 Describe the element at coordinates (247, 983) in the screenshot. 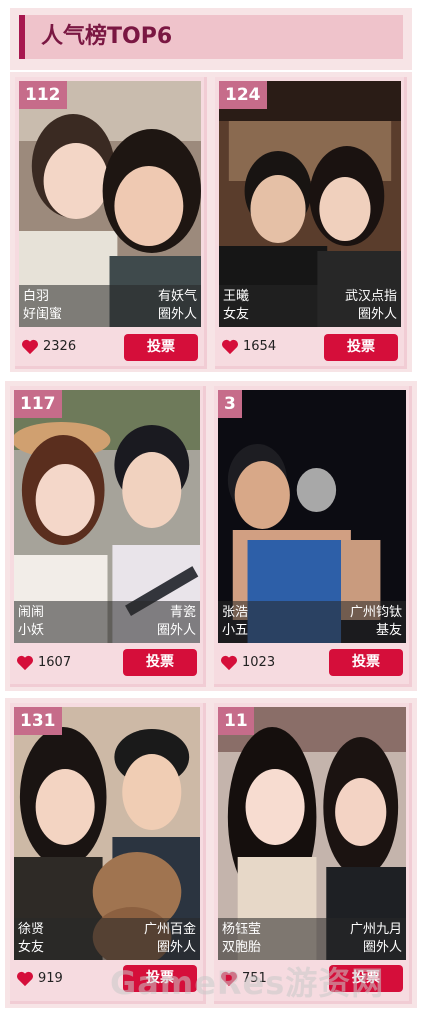

I see `site-watermark: GameRes游资网` at that location.